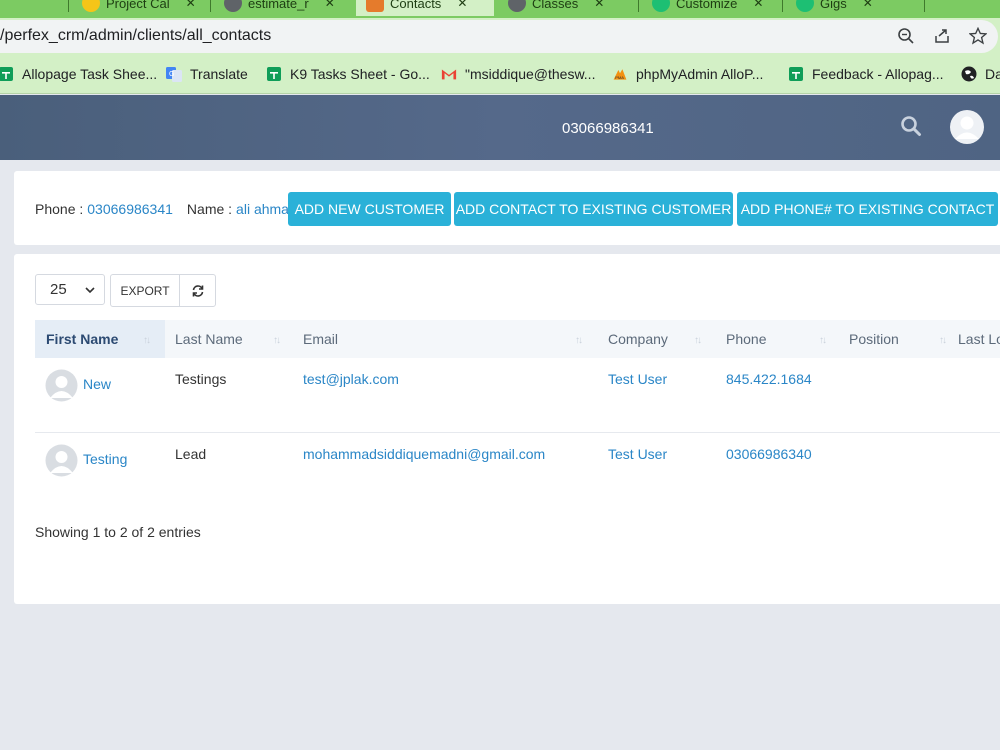  Describe the element at coordinates (191, 454) in the screenshot. I see `contact-last-name: Lead` at that location.